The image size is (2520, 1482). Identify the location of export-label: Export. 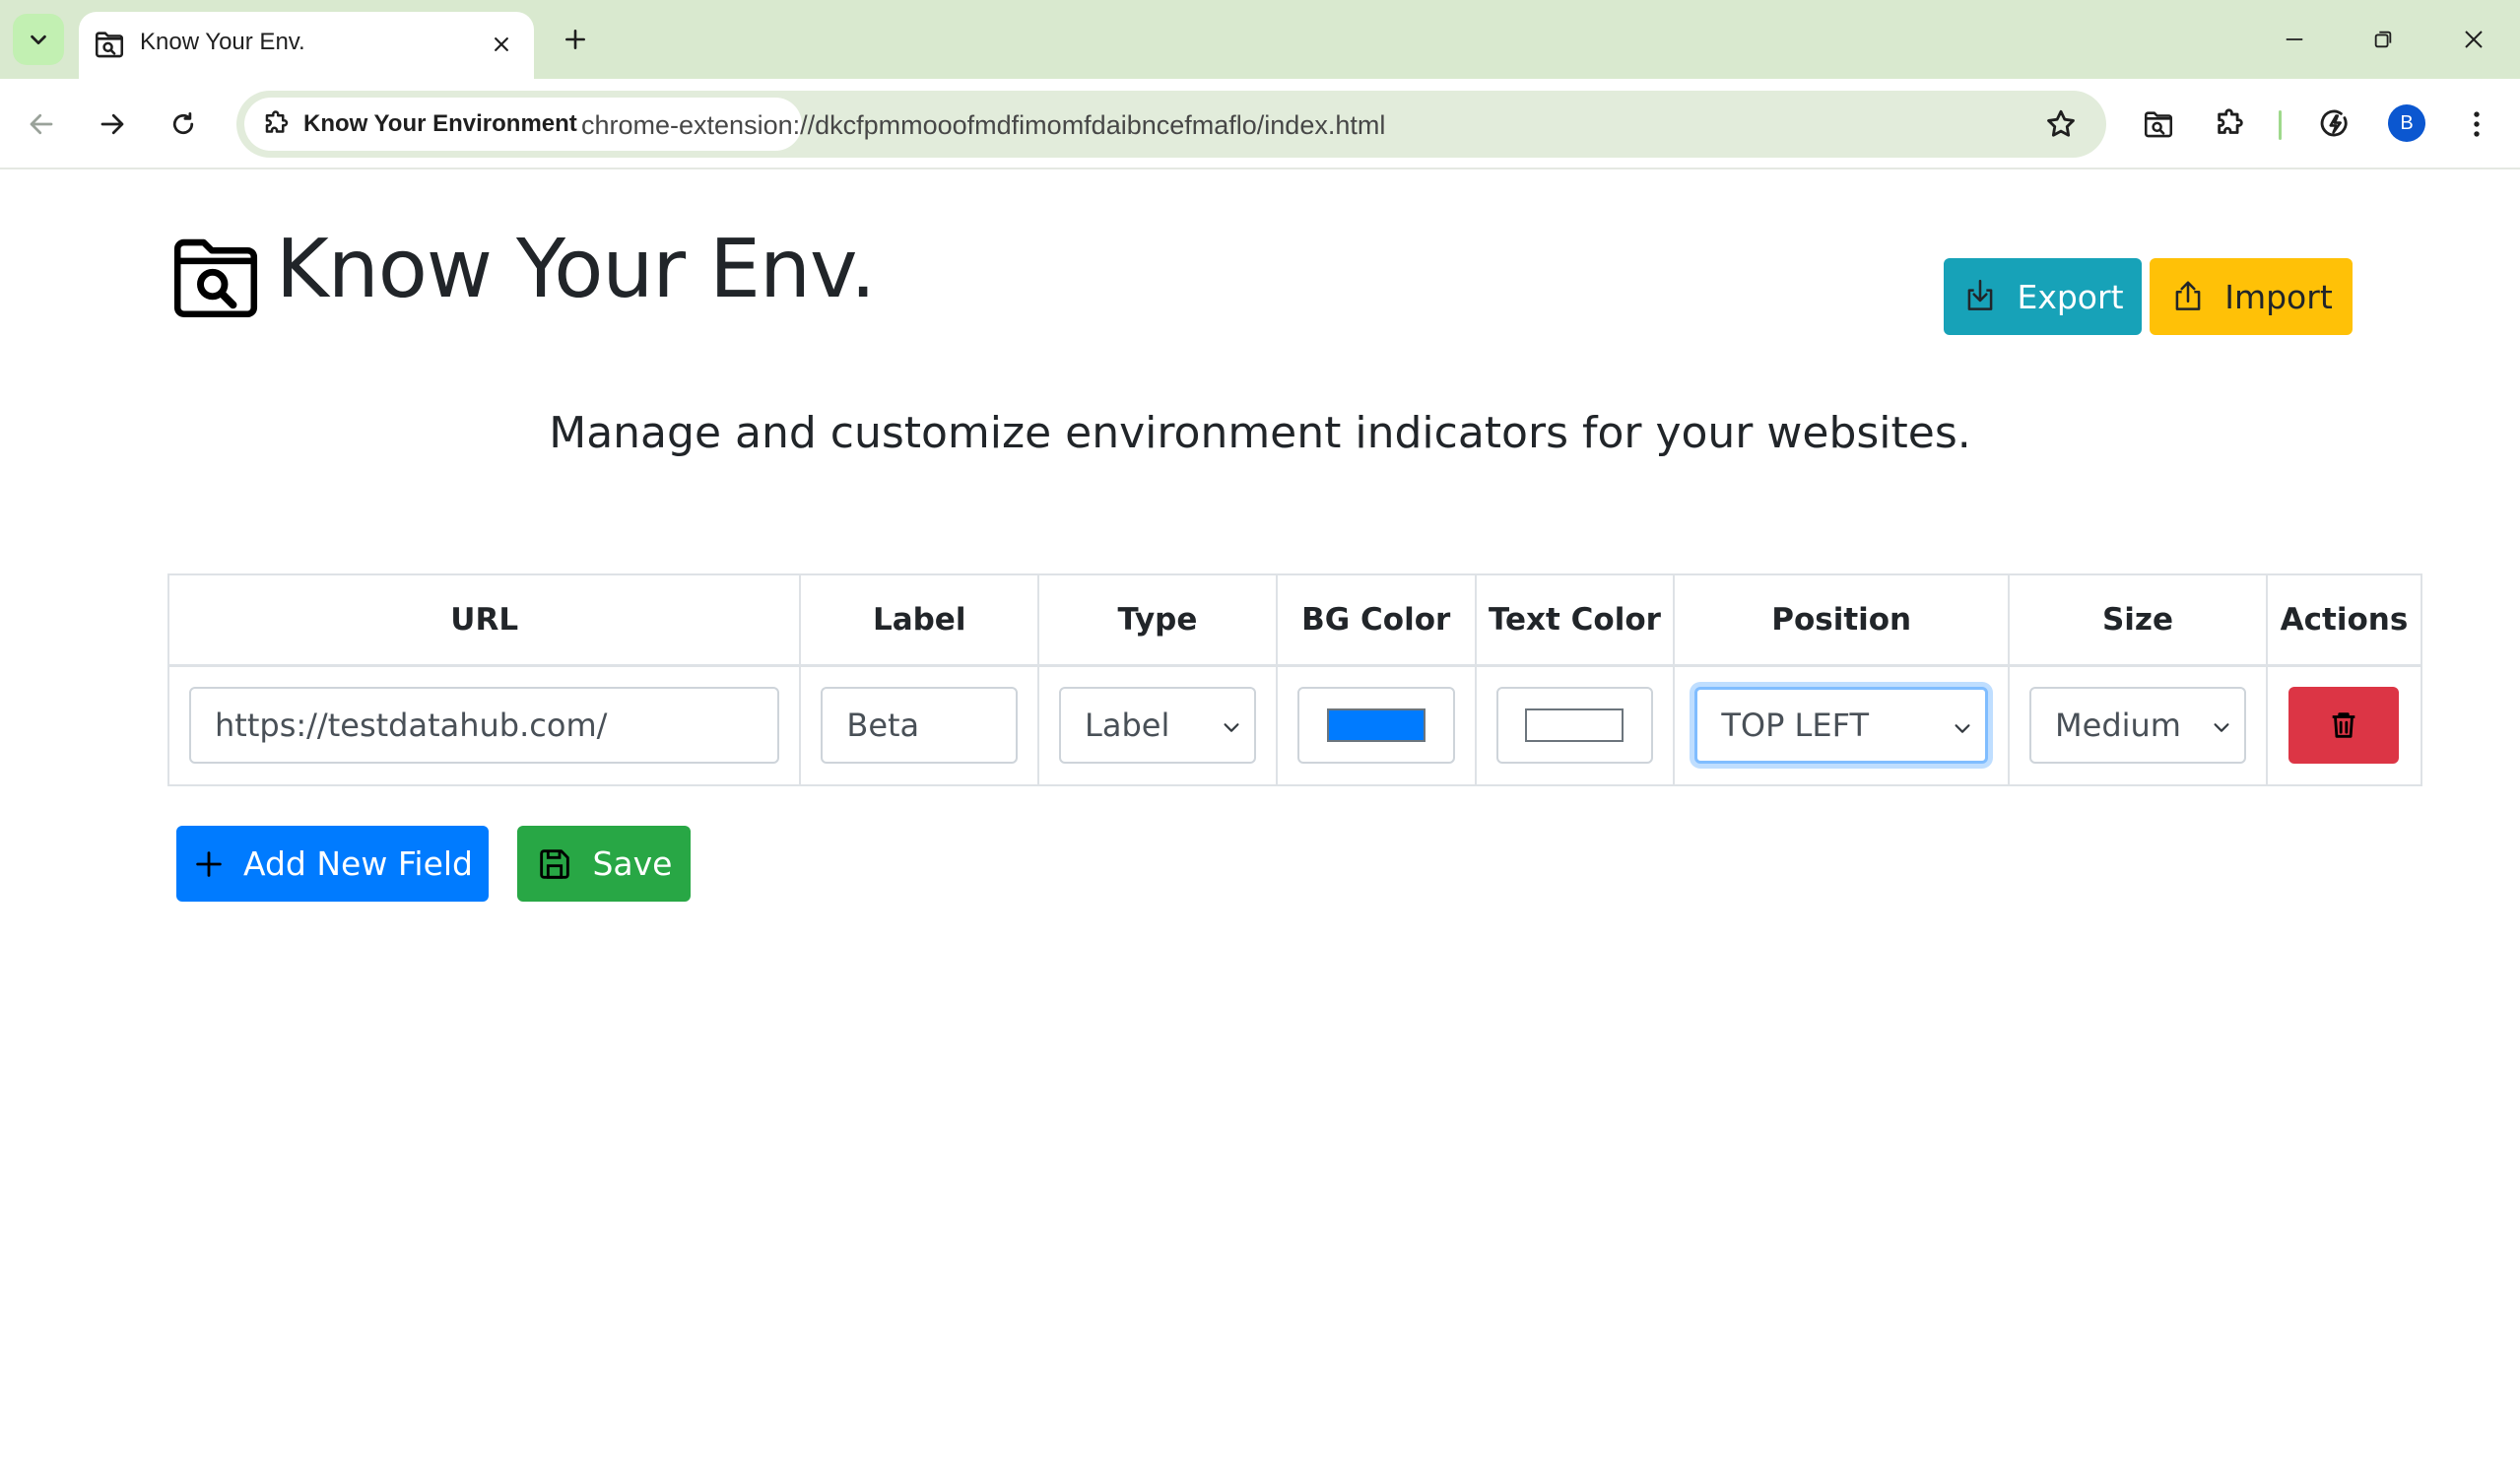
(2070, 296).